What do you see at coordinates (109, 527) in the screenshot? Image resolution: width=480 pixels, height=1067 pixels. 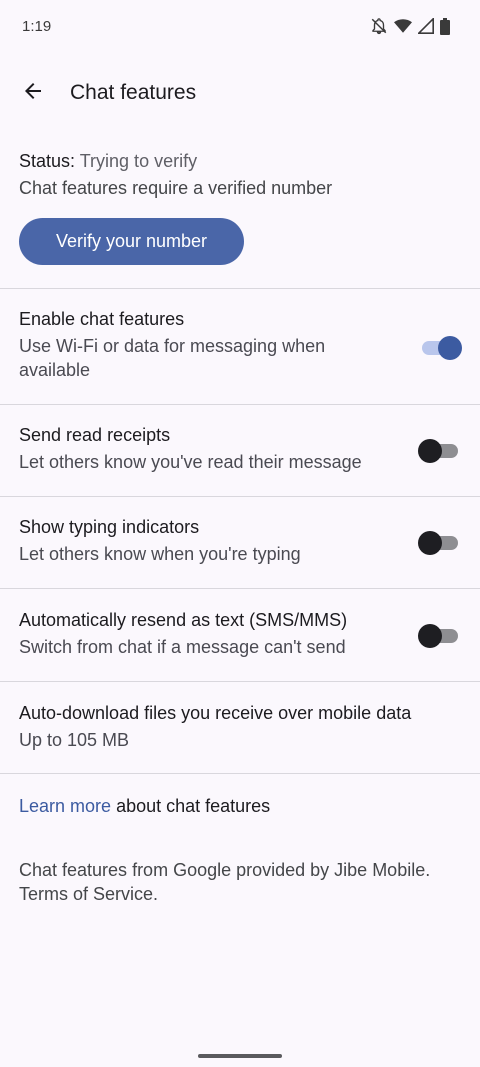 I see `setting-title: Show typing indicators` at bounding box center [109, 527].